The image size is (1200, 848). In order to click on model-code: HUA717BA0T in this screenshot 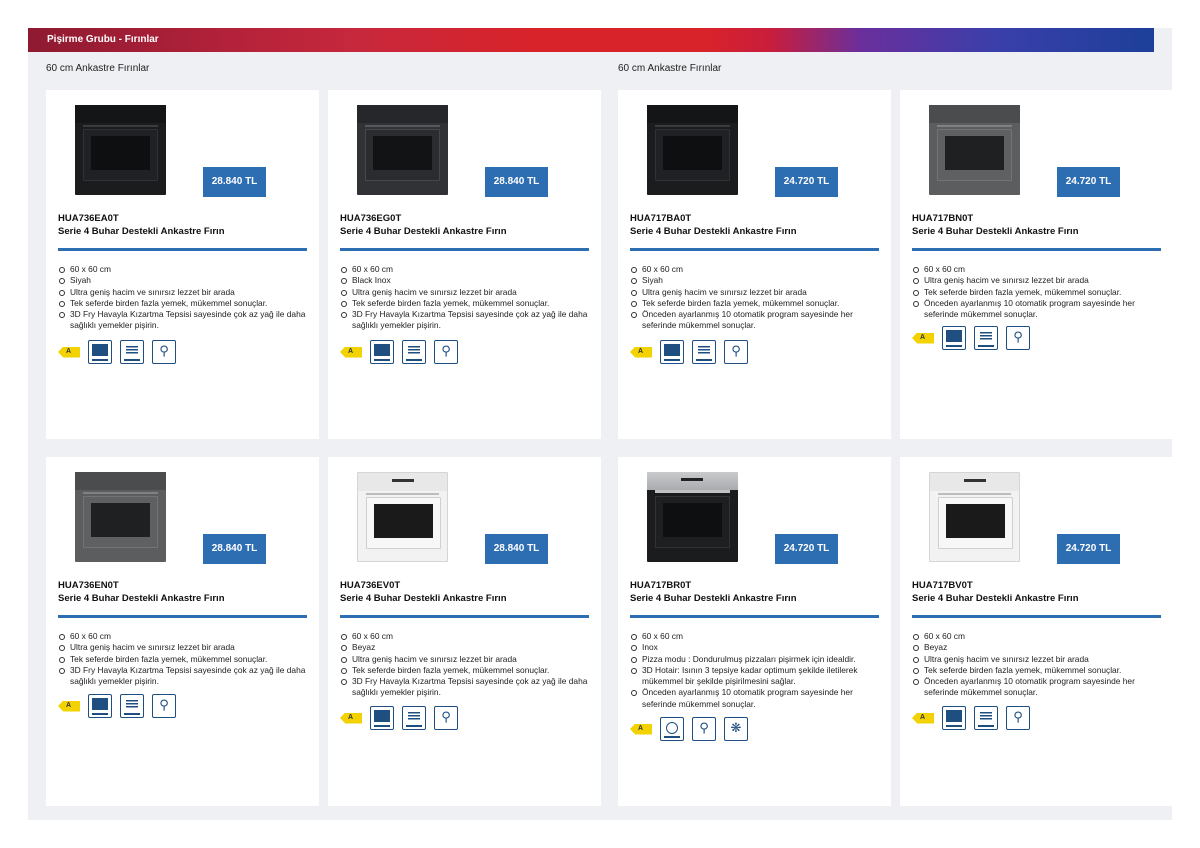, I will do `click(661, 218)`.